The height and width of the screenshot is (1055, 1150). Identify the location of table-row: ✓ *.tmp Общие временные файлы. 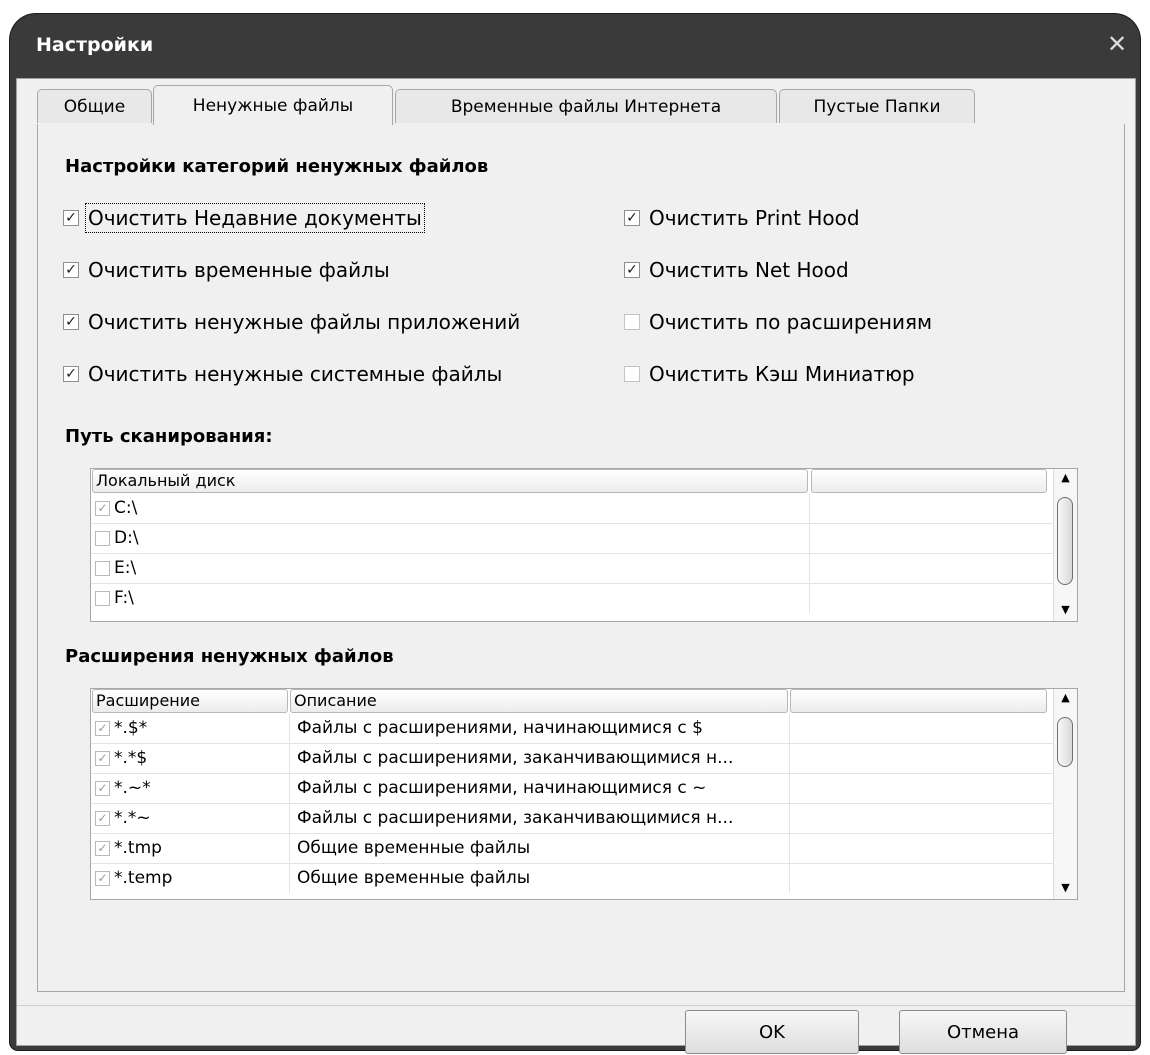
(572, 849).